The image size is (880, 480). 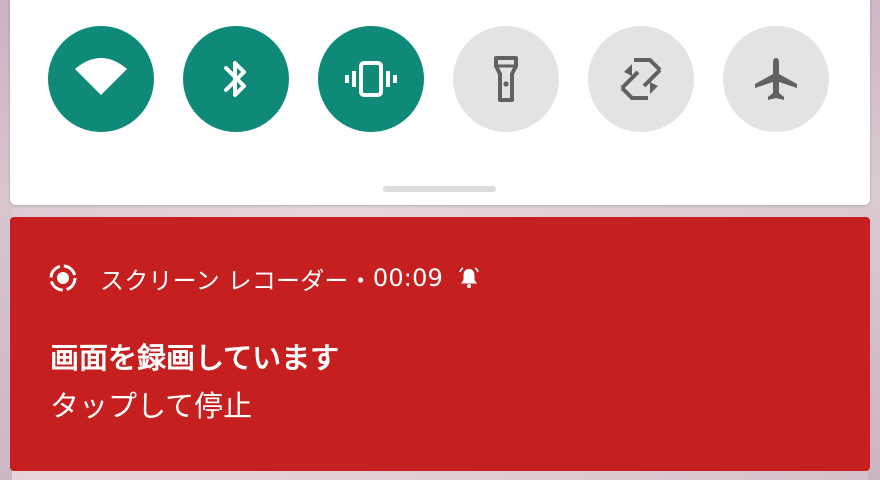 I want to click on notification-app-name: スクリーン レコーダー, so click(x=224, y=280).